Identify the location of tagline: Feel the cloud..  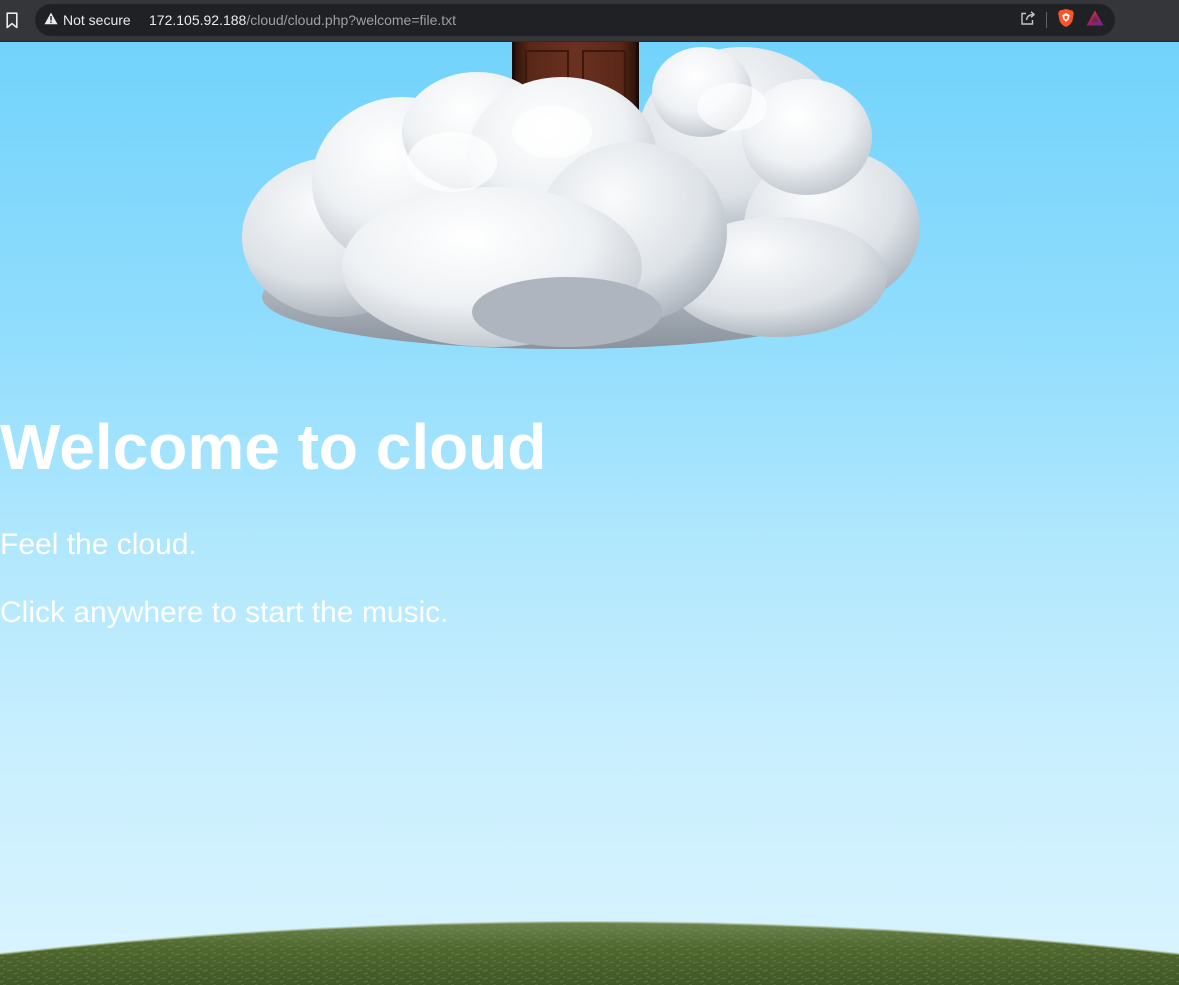
(98, 544).